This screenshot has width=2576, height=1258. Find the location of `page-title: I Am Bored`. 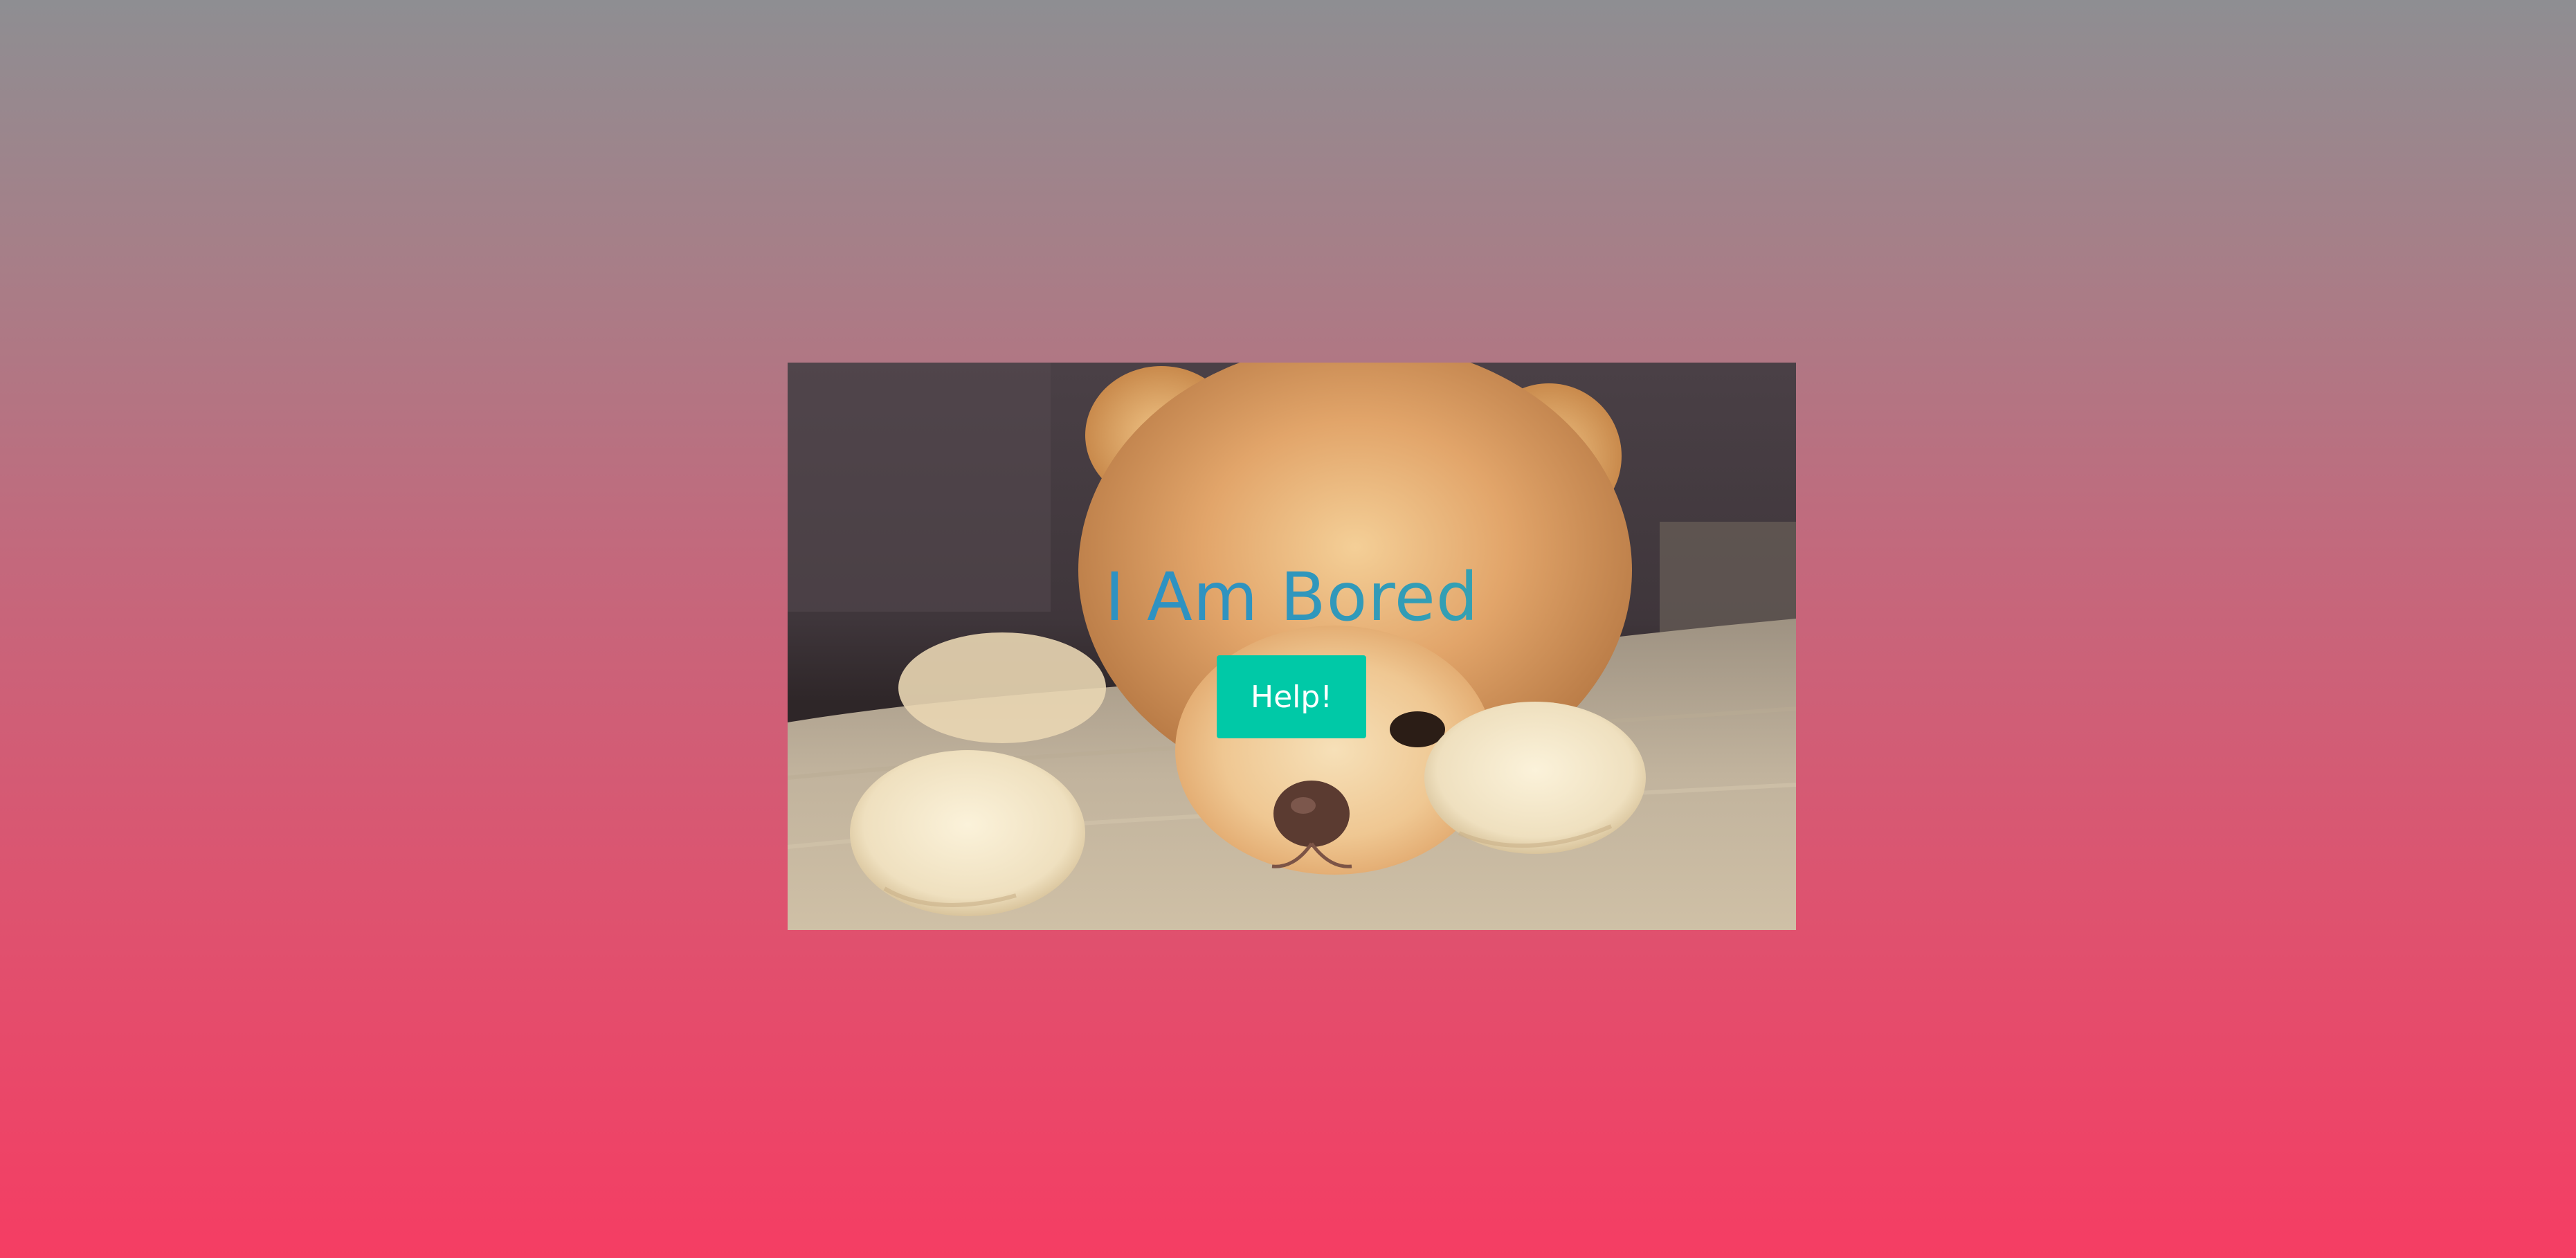

page-title: I Am Bored is located at coordinates (1292, 597).